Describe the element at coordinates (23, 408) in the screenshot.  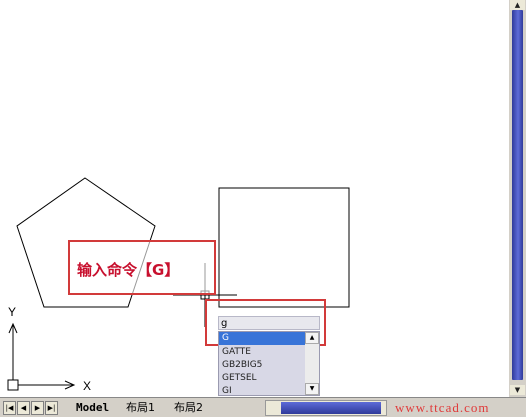
I see `prev-tab-icon: ◀` at that location.